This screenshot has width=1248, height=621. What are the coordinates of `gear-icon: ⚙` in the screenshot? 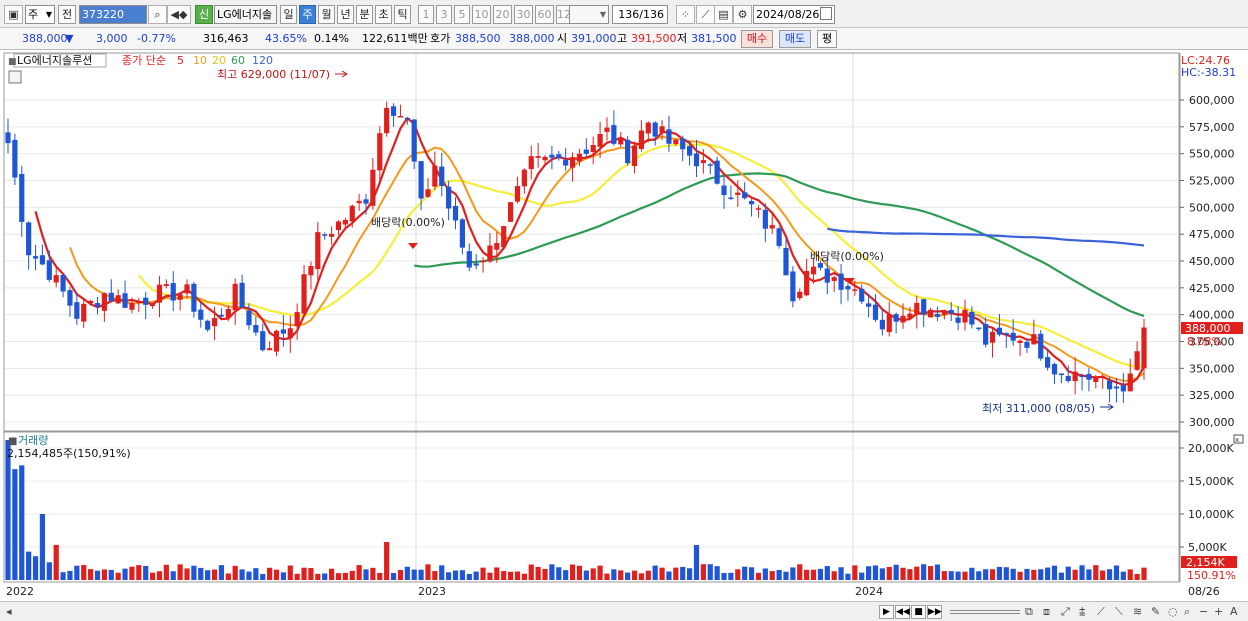 It's located at (742, 14).